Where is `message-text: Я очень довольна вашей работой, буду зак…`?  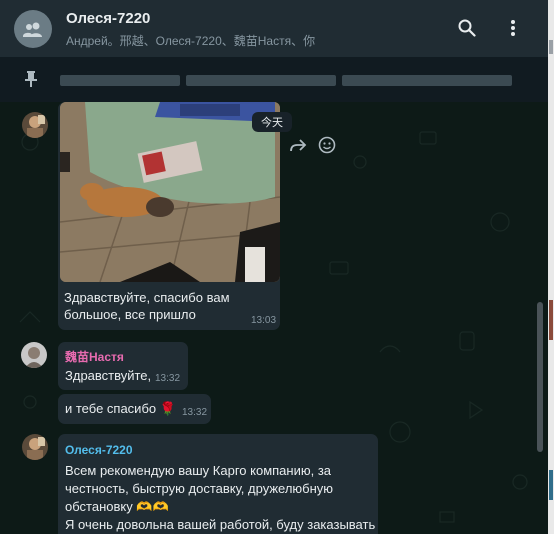
message-text: Я очень довольна вашей работой, буду зак… is located at coordinates (220, 524).